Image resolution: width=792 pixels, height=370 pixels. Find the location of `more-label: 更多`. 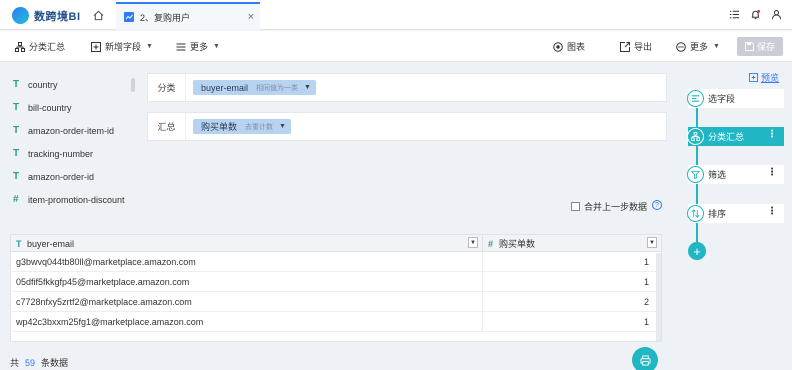

more-label: 更多 is located at coordinates (199, 47).